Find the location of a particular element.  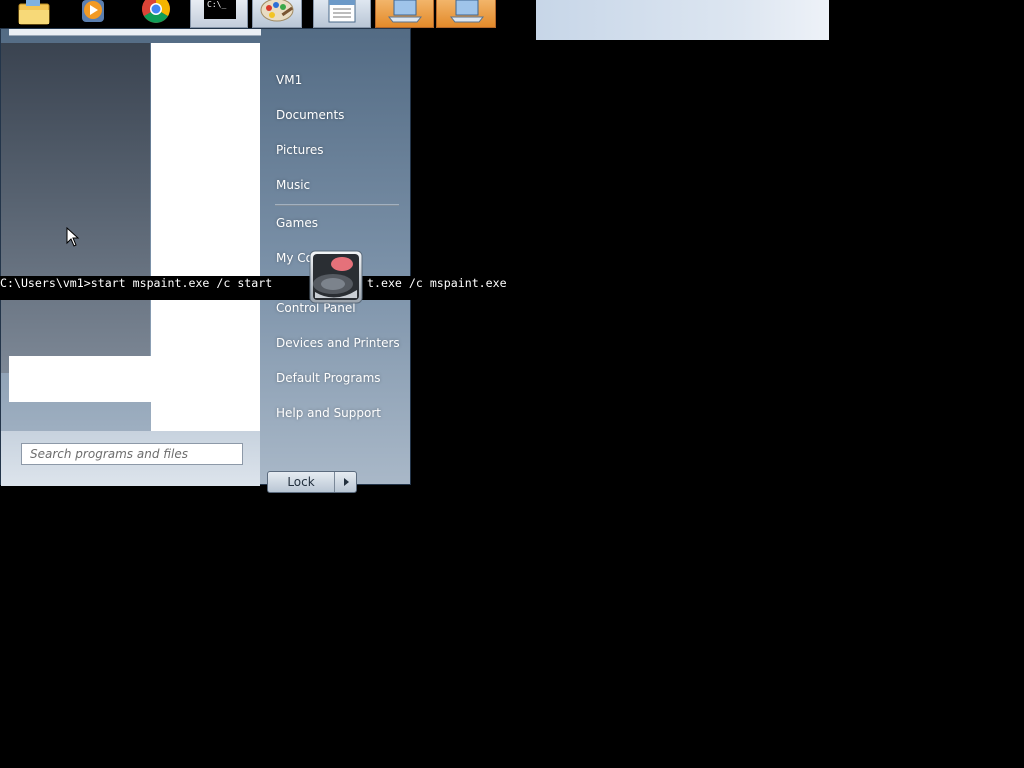

explorer-icon is located at coordinates (34, 12).